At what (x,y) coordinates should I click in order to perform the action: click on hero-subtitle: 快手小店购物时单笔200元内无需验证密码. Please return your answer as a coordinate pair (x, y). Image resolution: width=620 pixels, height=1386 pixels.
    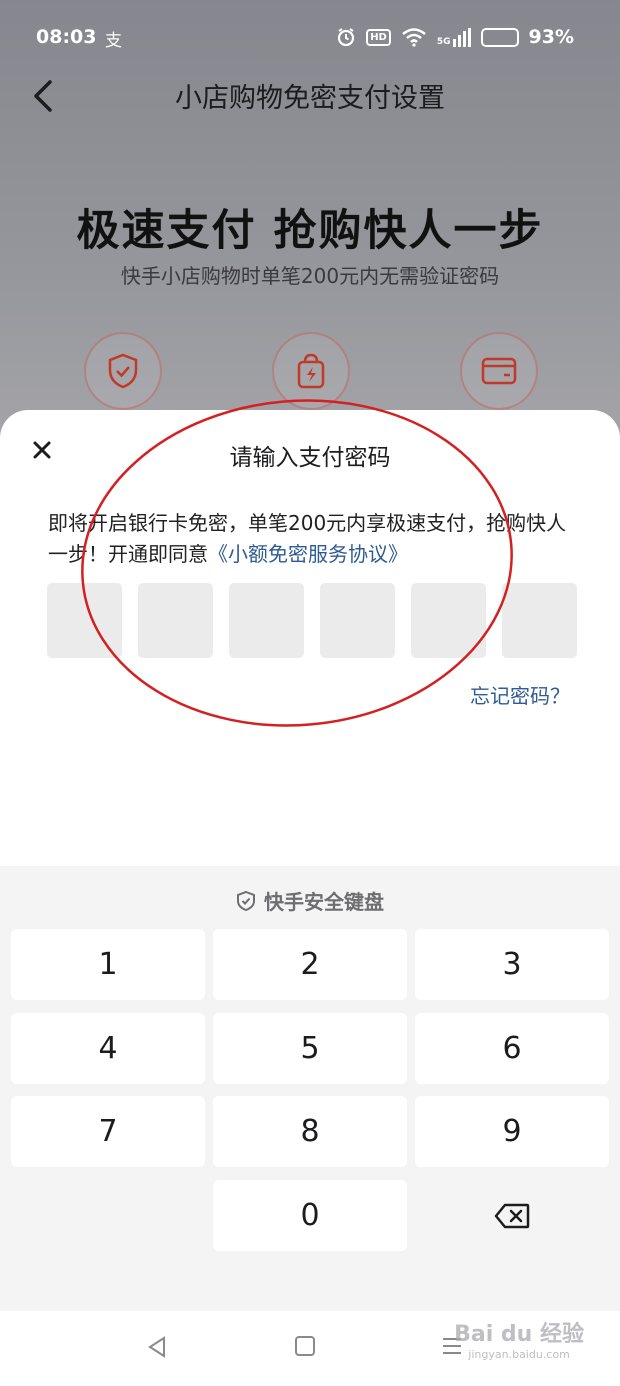
    Looking at the image, I should click on (310, 276).